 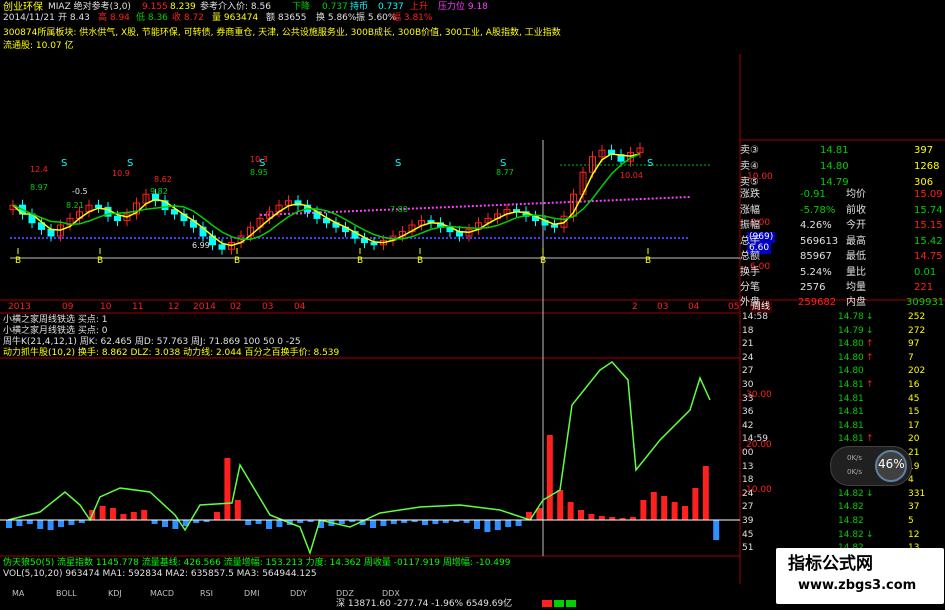 What do you see at coordinates (748, 453) in the screenshot?
I see `tick-time: 00` at bounding box center [748, 453].